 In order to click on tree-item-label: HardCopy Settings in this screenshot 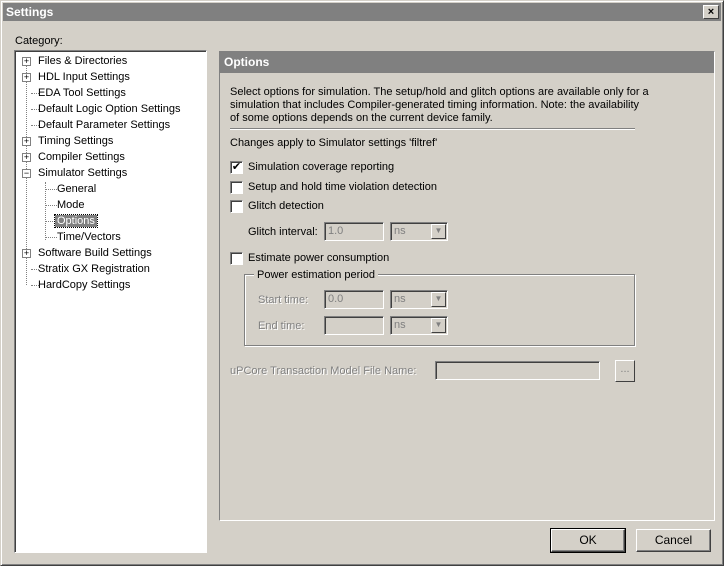, I will do `click(84, 285)`.